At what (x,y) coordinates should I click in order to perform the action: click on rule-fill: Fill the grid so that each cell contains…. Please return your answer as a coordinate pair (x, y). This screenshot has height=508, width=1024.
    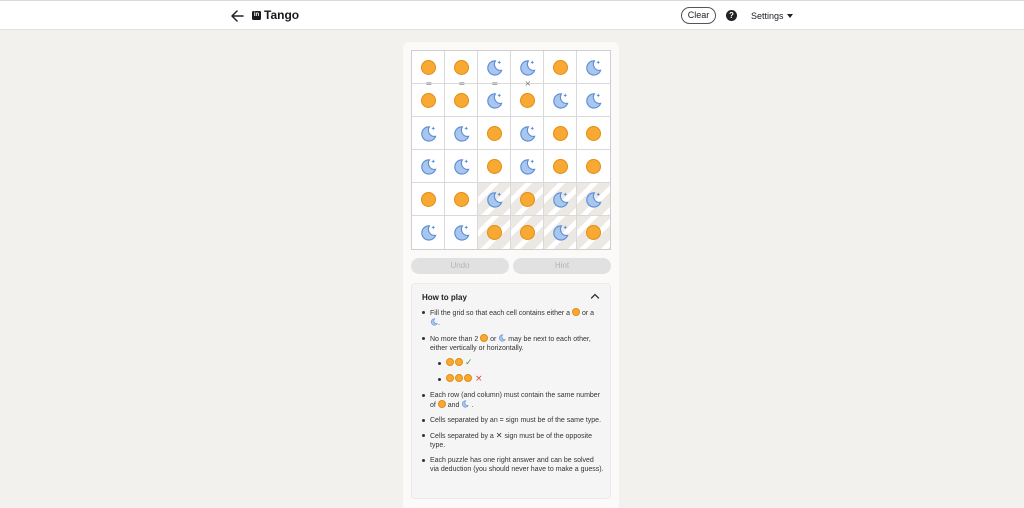
    Looking at the image, I should click on (513, 318).